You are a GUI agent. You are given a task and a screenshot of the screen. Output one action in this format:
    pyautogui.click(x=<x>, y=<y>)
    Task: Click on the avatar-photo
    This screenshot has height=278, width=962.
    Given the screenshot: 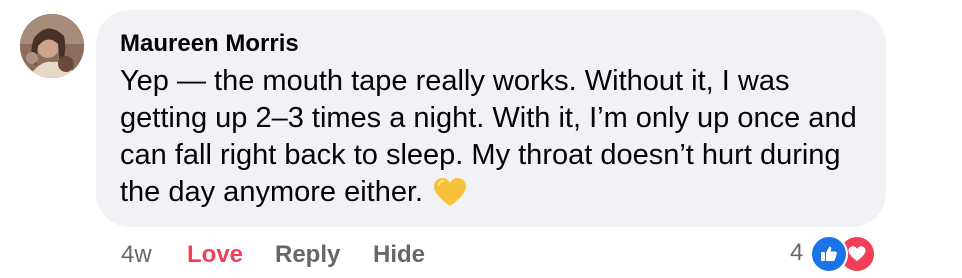 What is the action you would take?
    pyautogui.click(x=52, y=46)
    